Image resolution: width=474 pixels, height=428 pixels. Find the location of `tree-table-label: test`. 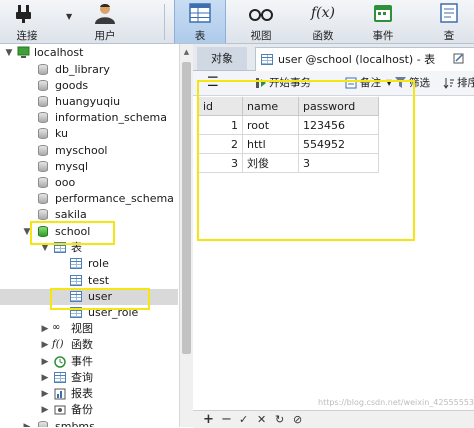

tree-table-label: test is located at coordinates (99, 280).